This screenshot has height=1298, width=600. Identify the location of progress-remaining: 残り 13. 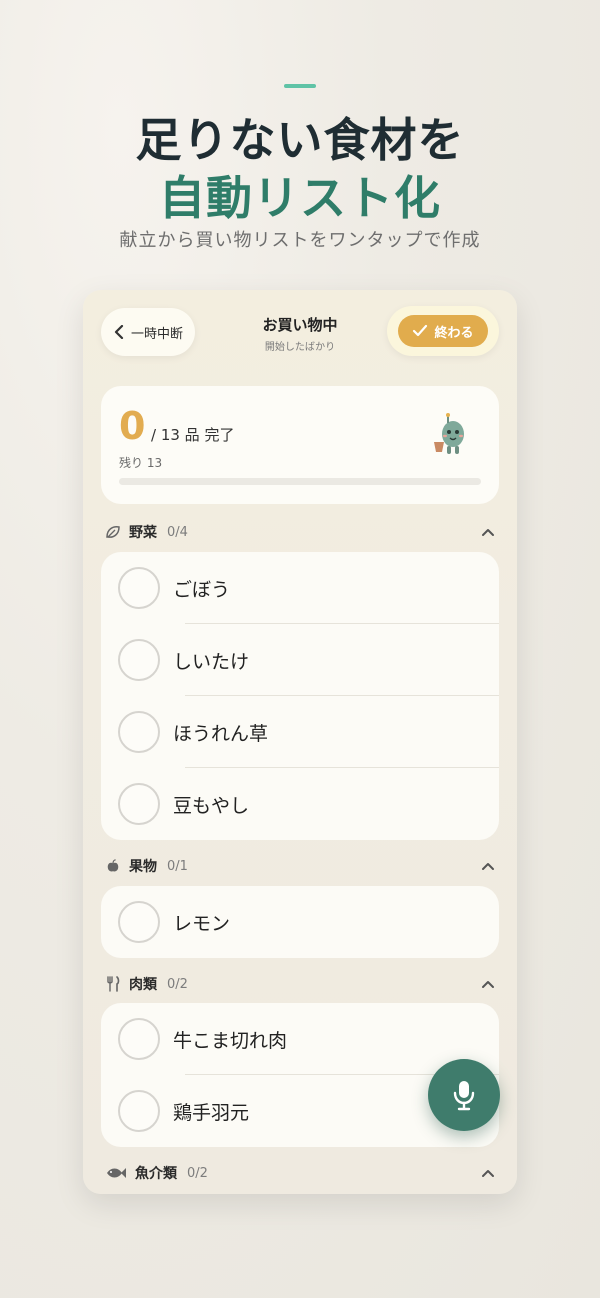
(141, 463).